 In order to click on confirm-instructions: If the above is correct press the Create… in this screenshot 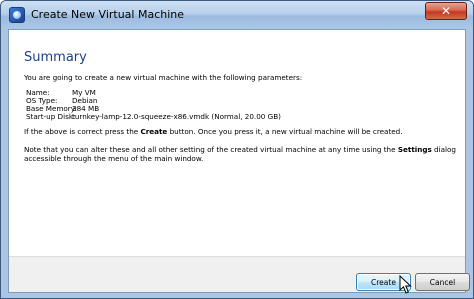, I will do `click(213, 131)`.